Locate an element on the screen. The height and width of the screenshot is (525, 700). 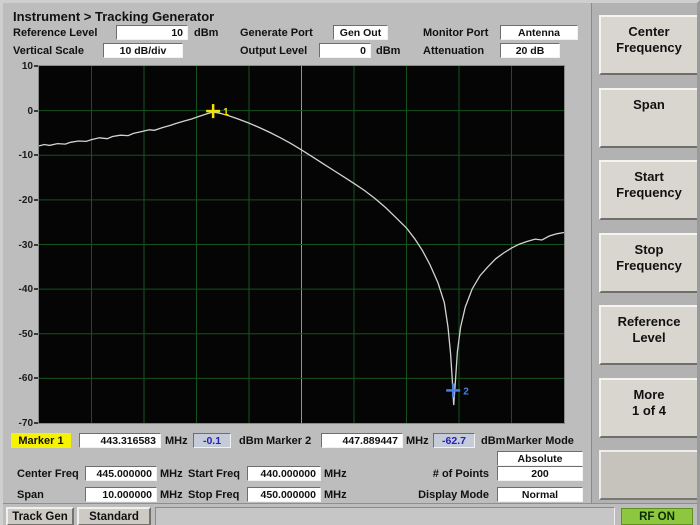
output-level-unit: dBm is located at coordinates (388, 51).